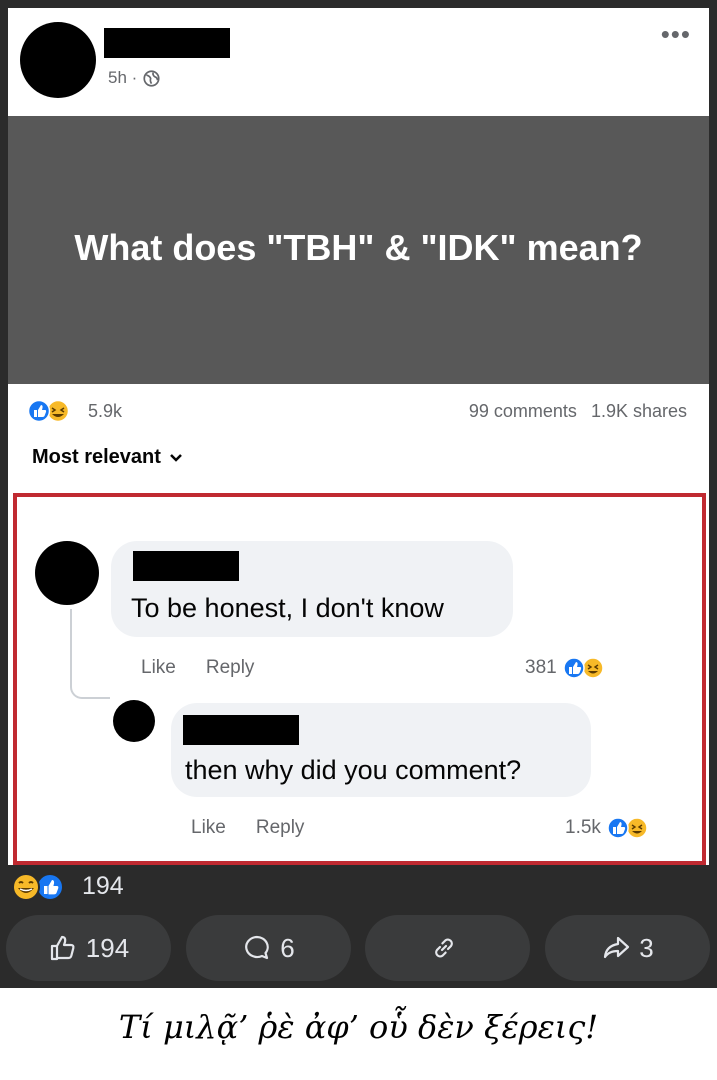  Describe the element at coordinates (123, 77) in the screenshot. I see `post-time-text: 5h ·` at that location.